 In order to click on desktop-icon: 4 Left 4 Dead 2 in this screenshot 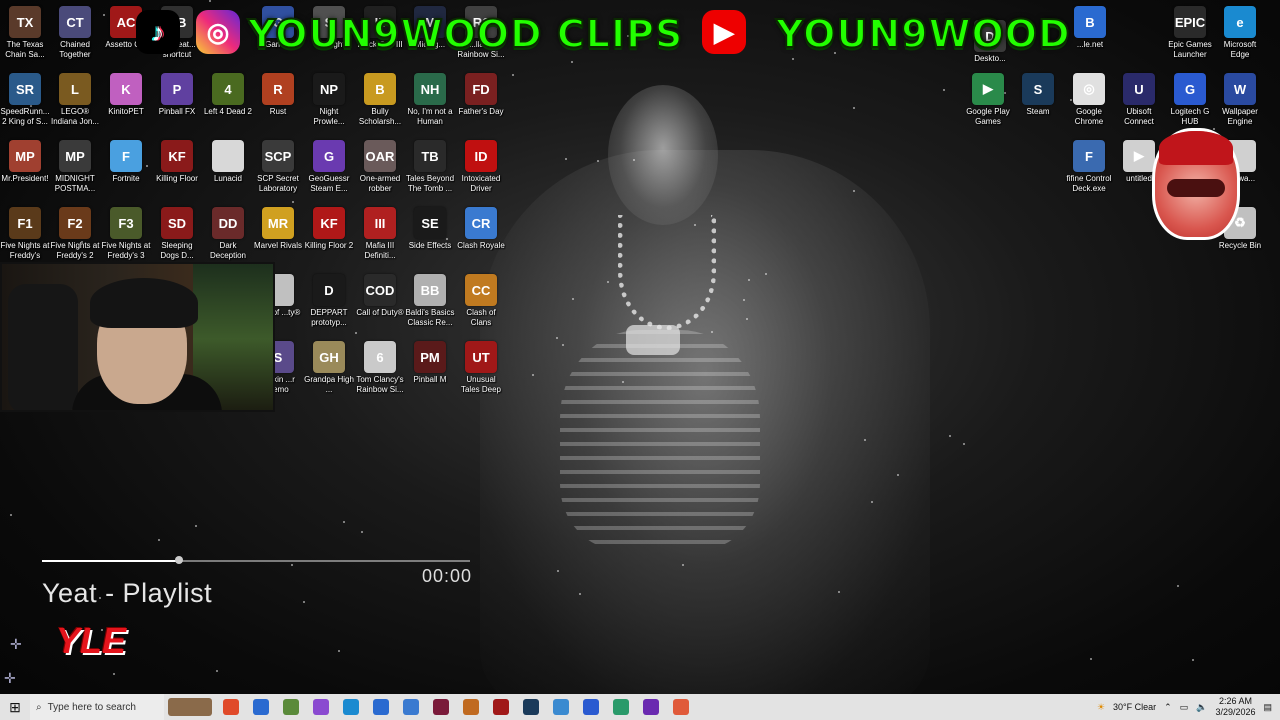, I will do `click(228, 95)`.